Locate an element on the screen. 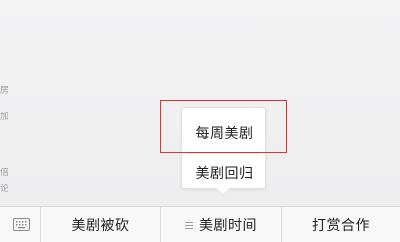 The height and width of the screenshot is (242, 400). clipped-text: 倍 is located at coordinates (4, 173).